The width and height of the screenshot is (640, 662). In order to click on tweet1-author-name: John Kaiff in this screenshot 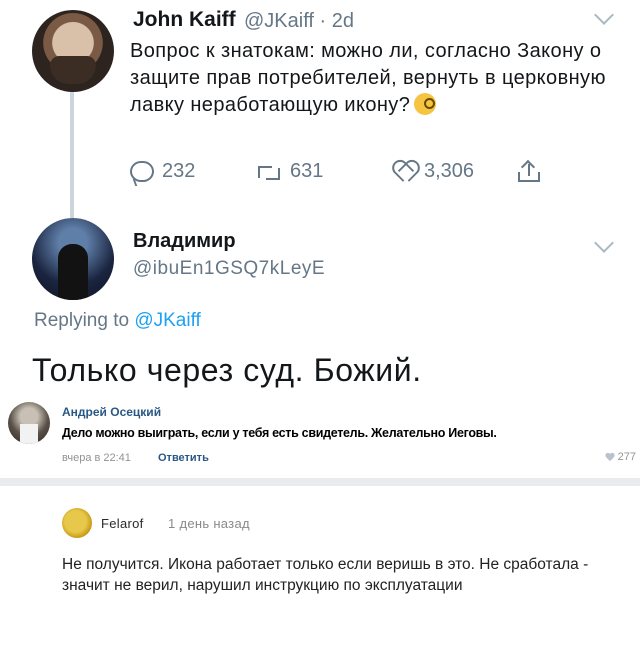, I will do `click(184, 20)`.